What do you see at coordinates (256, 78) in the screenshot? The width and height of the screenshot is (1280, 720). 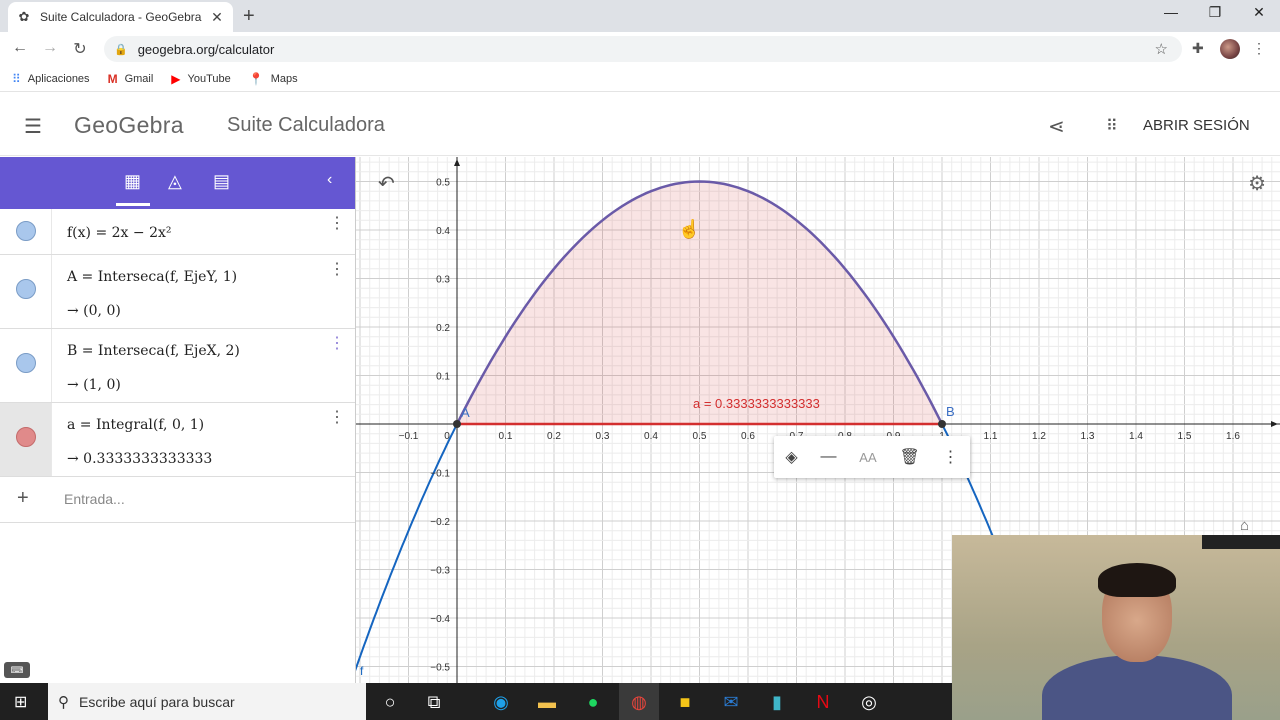 I see `maps-pin-icon: 📍` at bounding box center [256, 78].